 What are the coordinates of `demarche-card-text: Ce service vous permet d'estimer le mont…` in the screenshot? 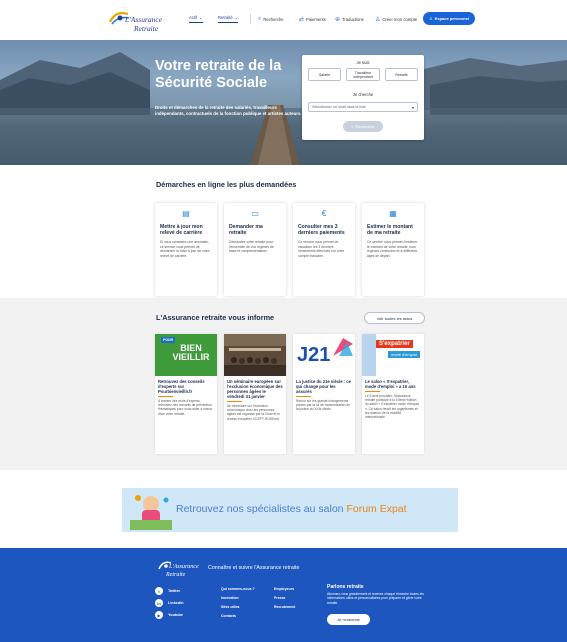 It's located at (392, 249).